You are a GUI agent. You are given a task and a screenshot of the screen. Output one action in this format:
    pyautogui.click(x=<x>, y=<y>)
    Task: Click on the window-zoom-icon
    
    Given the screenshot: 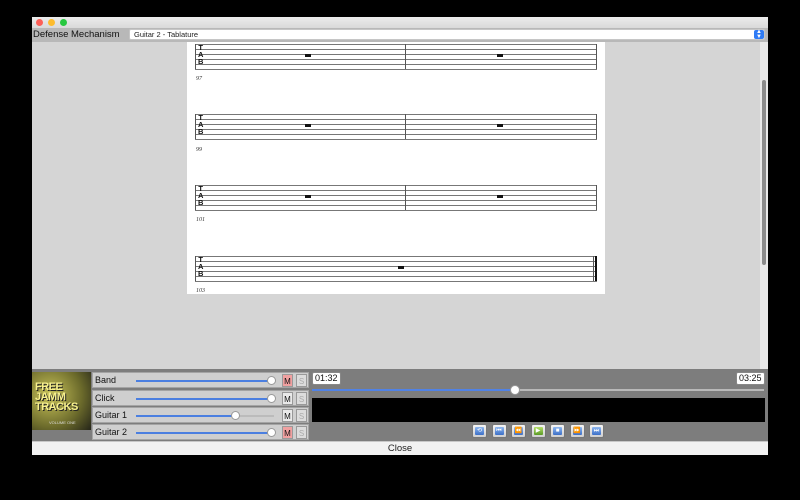 What is the action you would take?
    pyautogui.click(x=63, y=22)
    